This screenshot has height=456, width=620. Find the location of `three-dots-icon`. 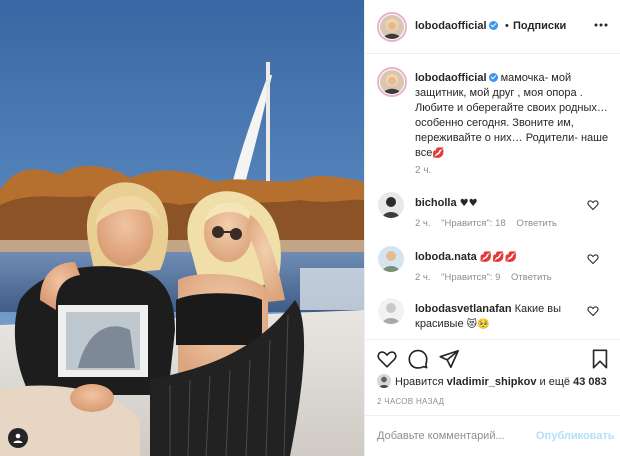

three-dots-icon is located at coordinates (601, 25).